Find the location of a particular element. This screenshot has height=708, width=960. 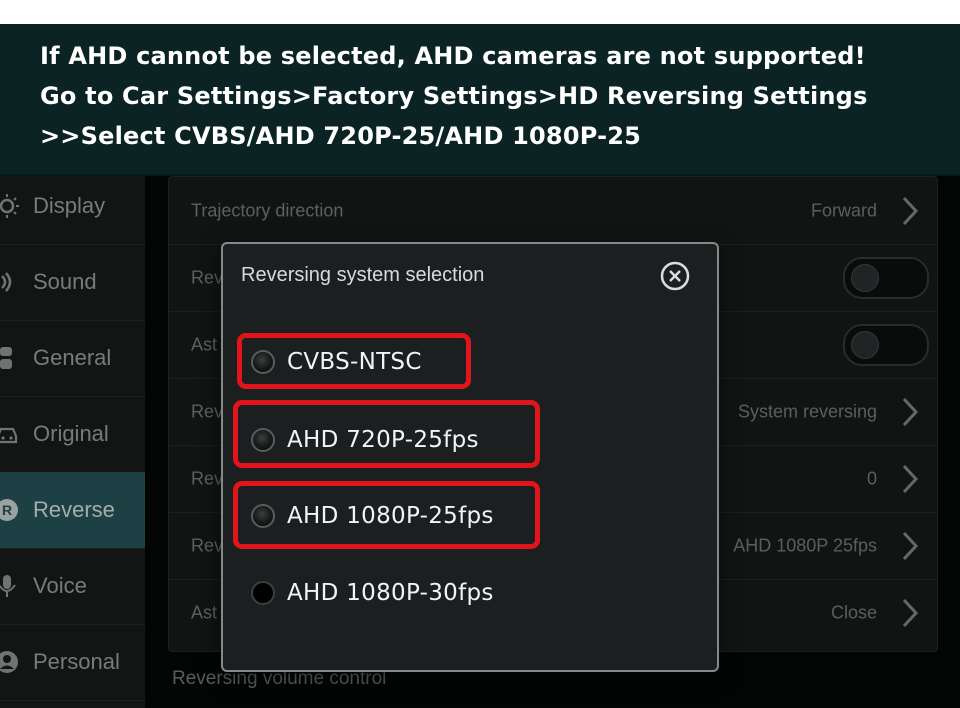

close-icon is located at coordinates (675, 276).